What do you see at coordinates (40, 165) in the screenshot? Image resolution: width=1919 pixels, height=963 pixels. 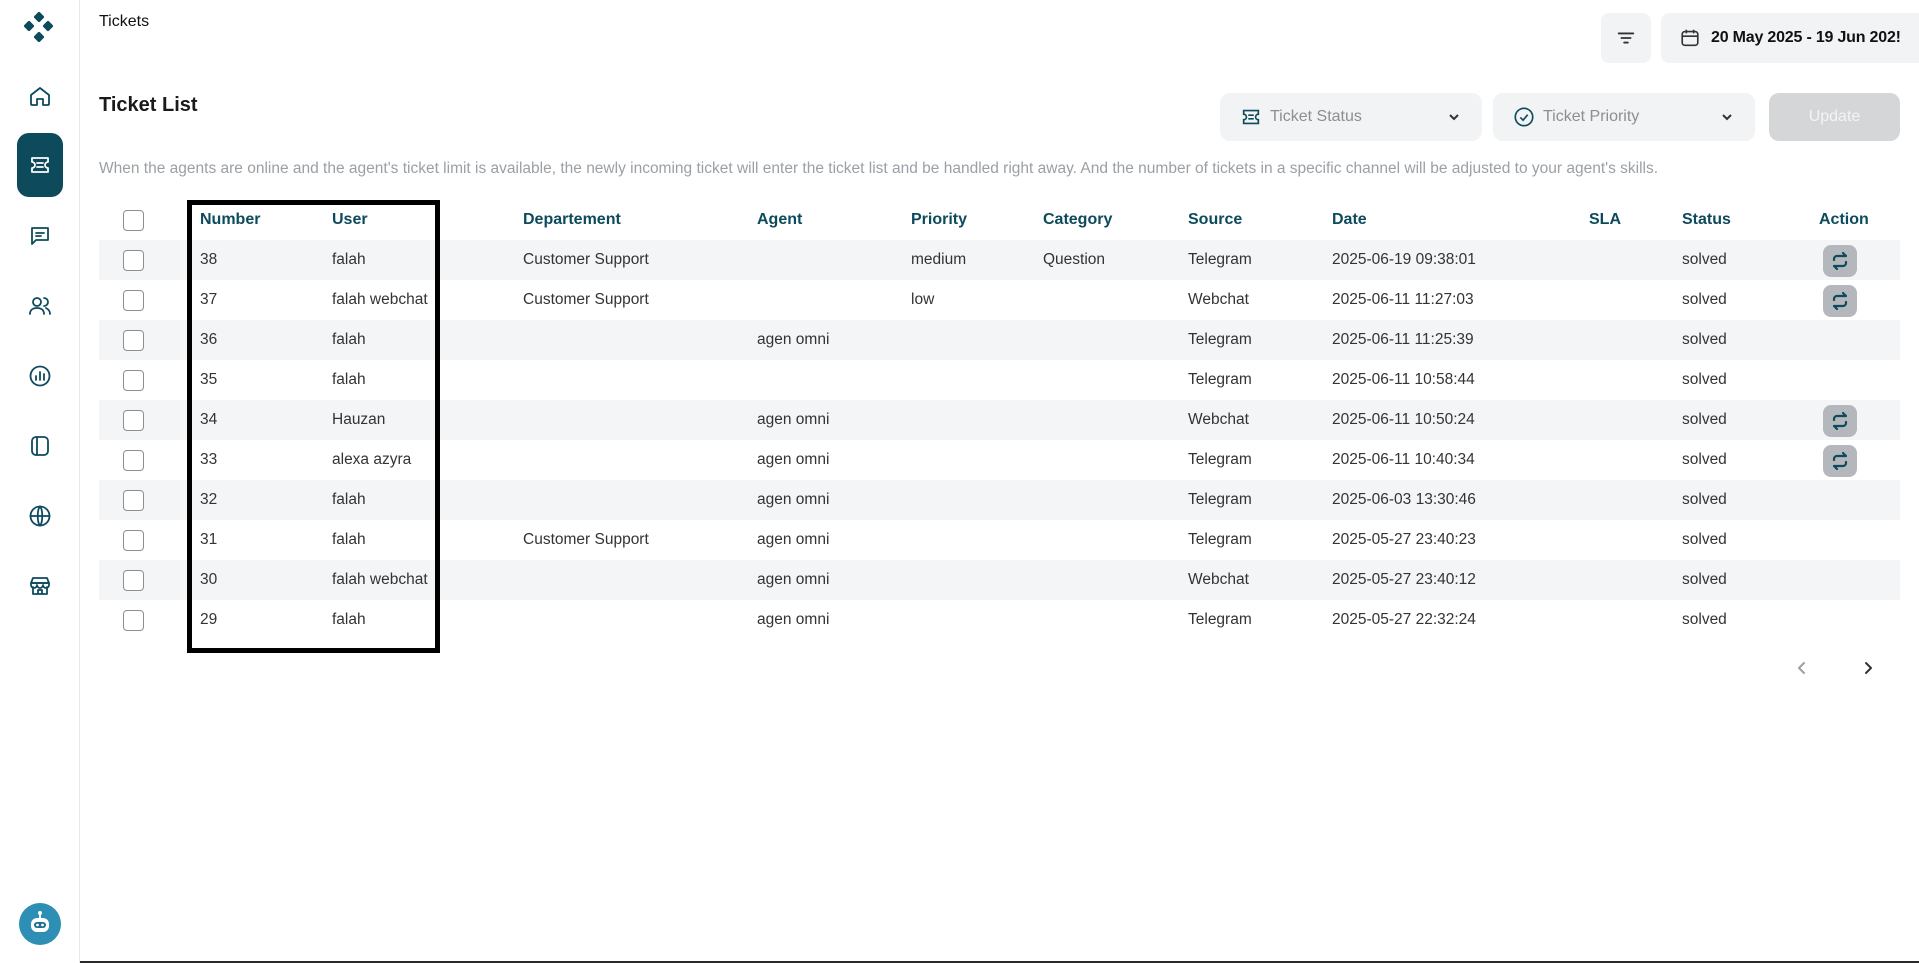 I see `sidebar-item-tickets` at bounding box center [40, 165].